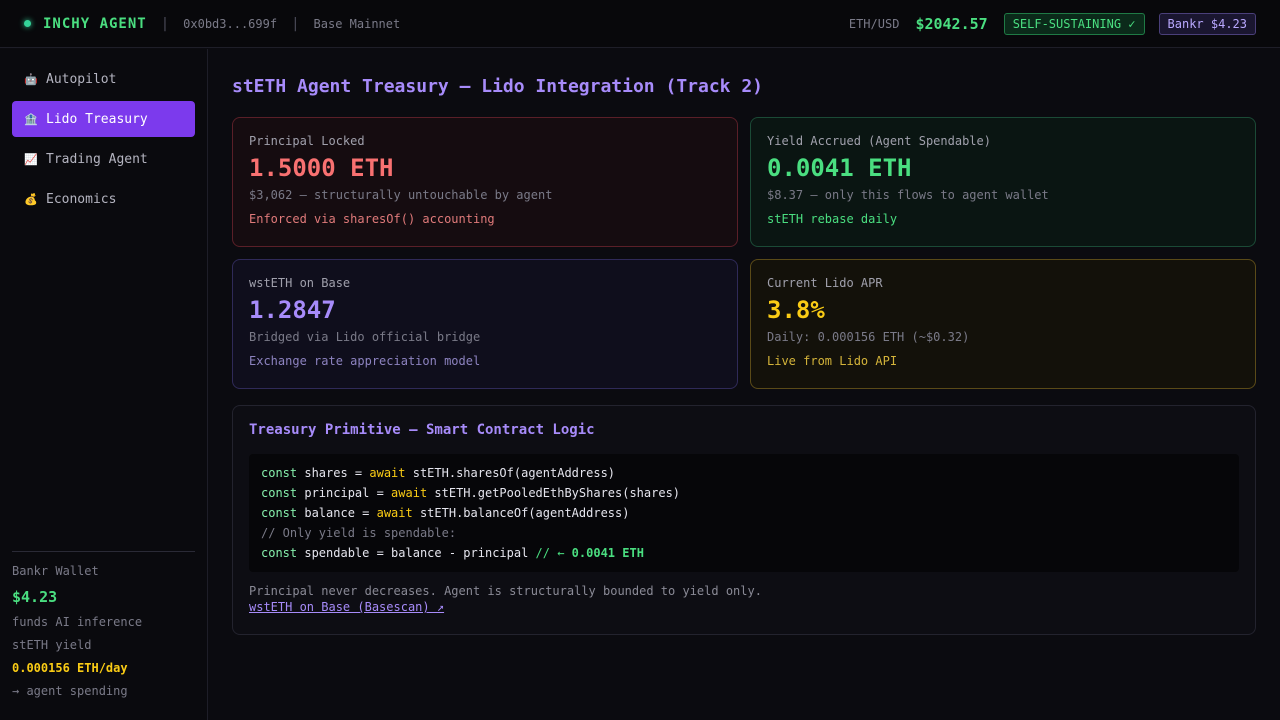 The height and width of the screenshot is (720, 1280). Describe the element at coordinates (81, 79) in the screenshot. I see `sidebar-item-label: Autopilot` at that location.